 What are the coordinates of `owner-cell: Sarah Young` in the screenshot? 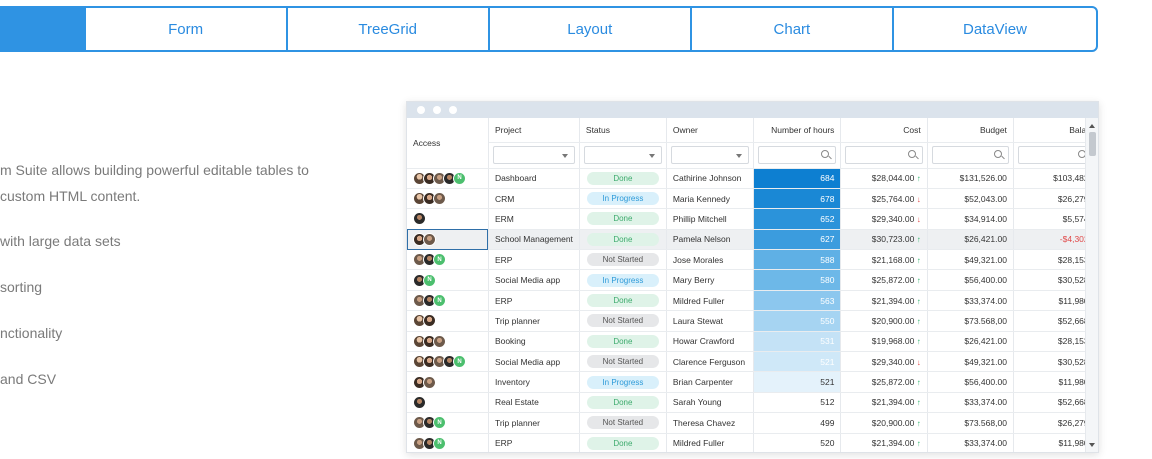 It's located at (710, 403).